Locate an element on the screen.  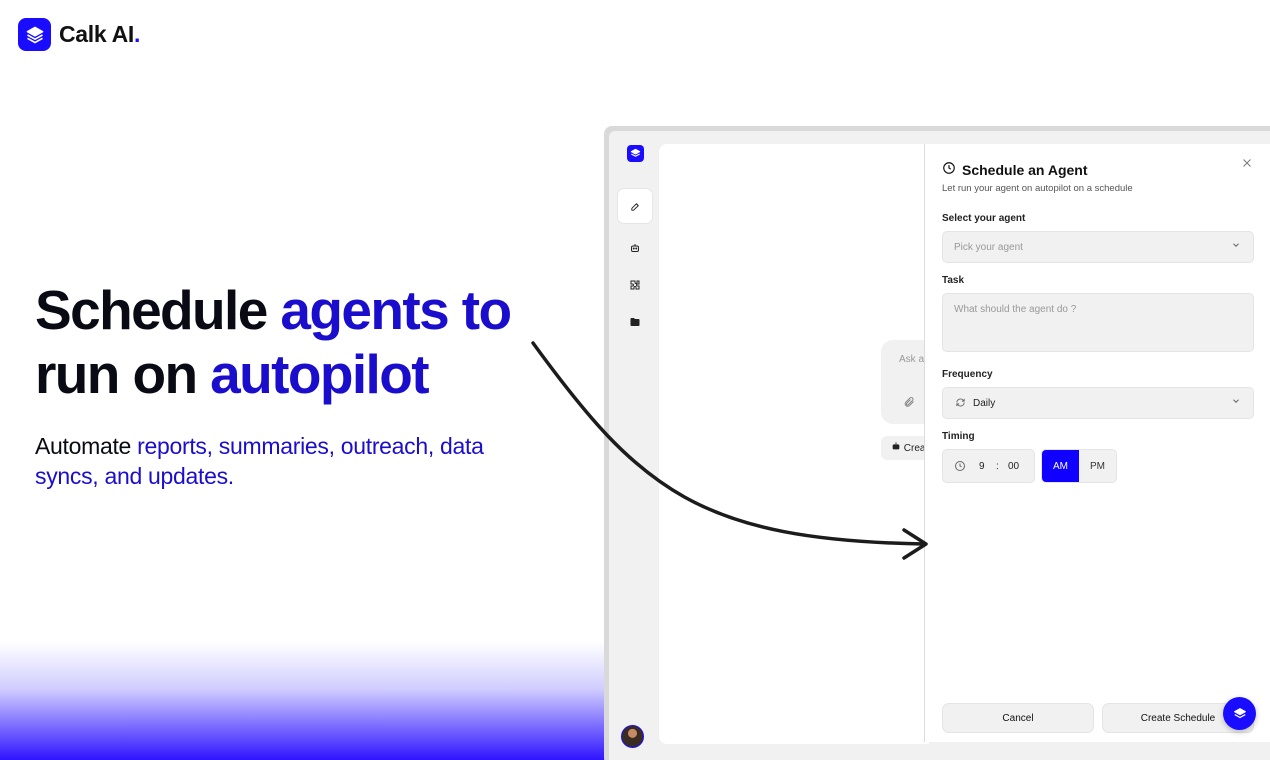
time-input: 9 : 00 is located at coordinates (988, 466).